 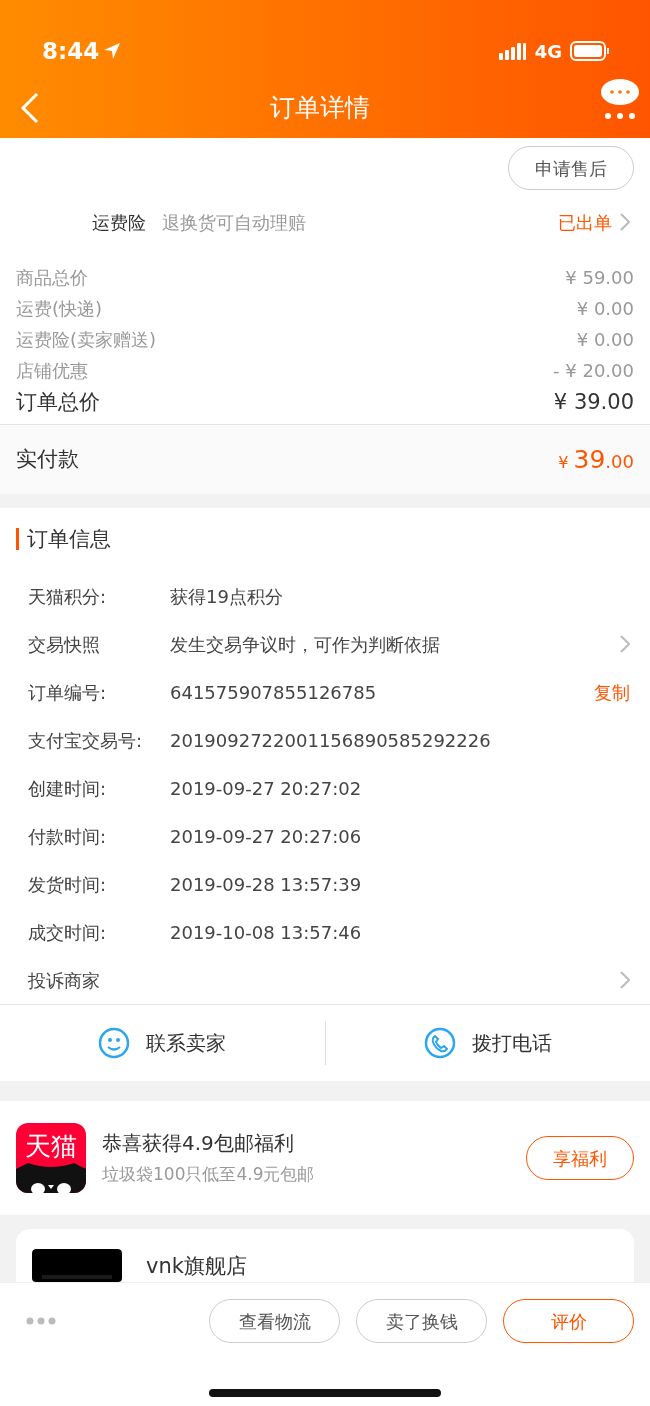 What do you see at coordinates (593, 371) in the screenshot?
I see `price-value: - ¥ 20.00` at bounding box center [593, 371].